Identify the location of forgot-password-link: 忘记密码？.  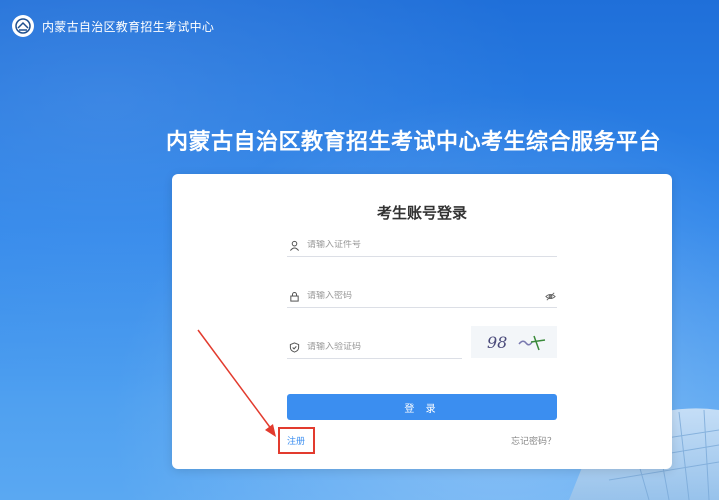
(533, 440).